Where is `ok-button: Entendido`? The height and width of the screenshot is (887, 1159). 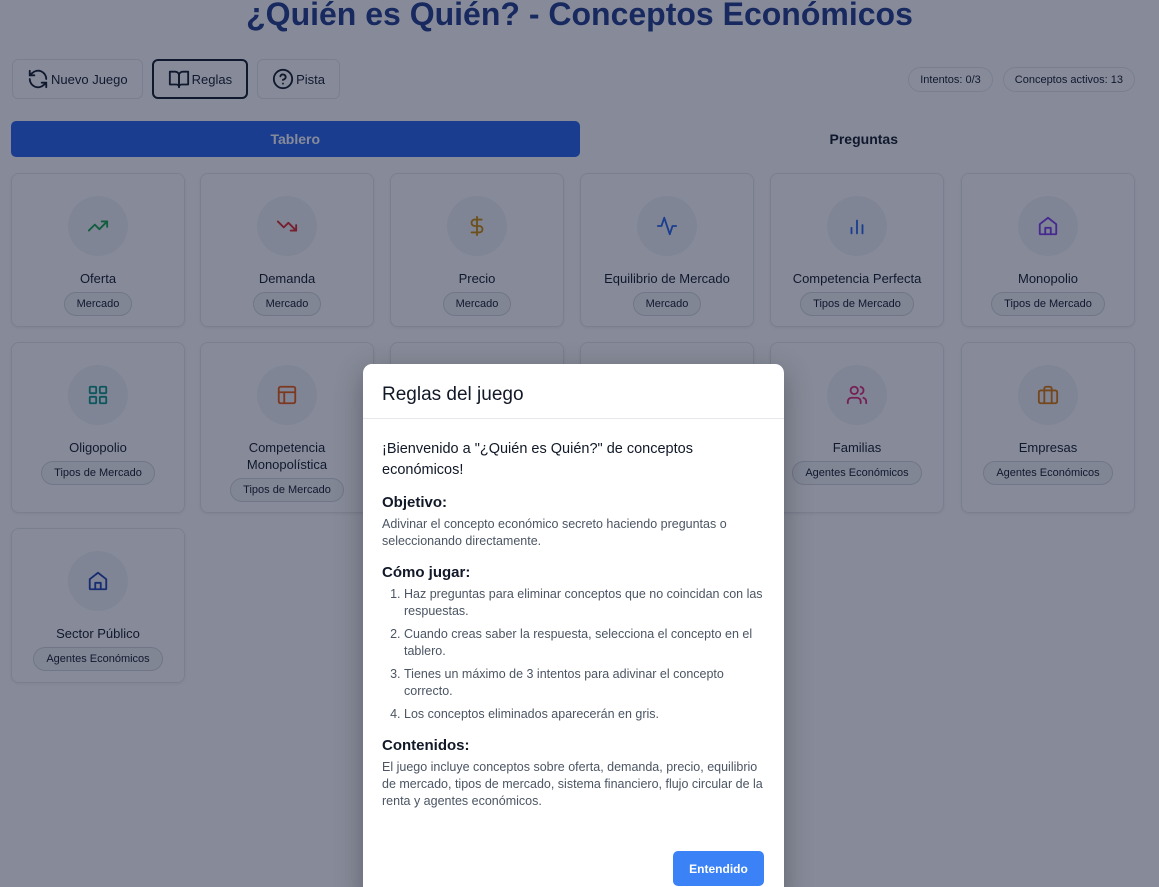 ok-button: Entendido is located at coordinates (718, 868).